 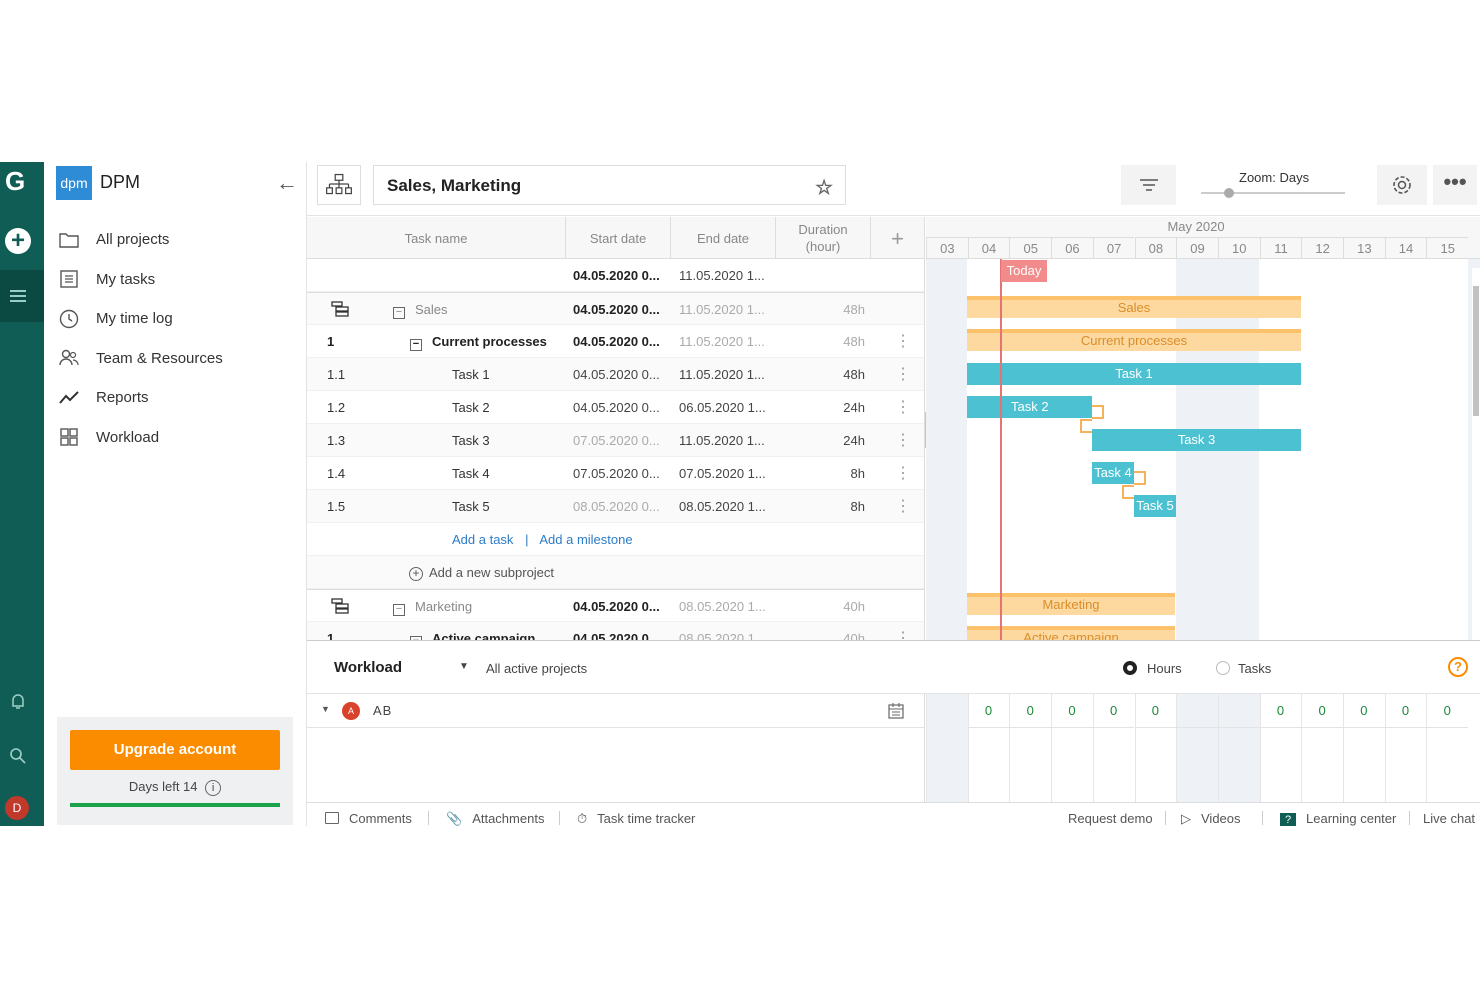 I want to click on vertical-scrollbar, so click(x=1476, y=454).